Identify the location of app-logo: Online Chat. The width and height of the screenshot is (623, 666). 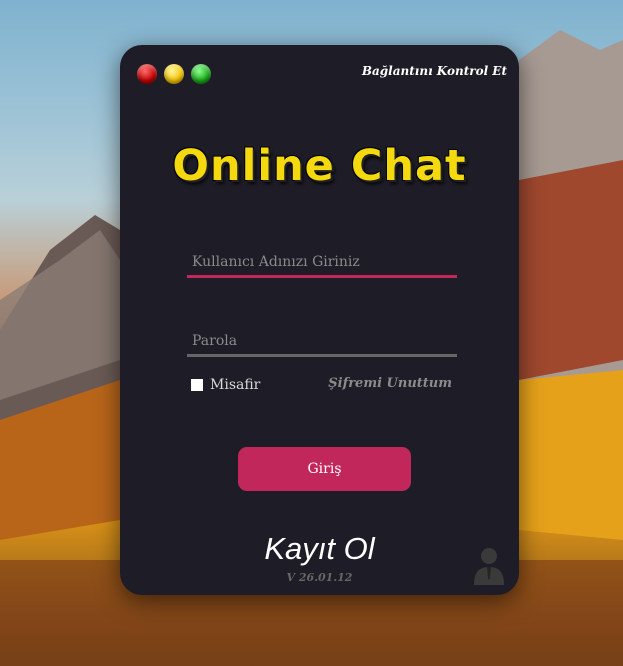
(319, 166).